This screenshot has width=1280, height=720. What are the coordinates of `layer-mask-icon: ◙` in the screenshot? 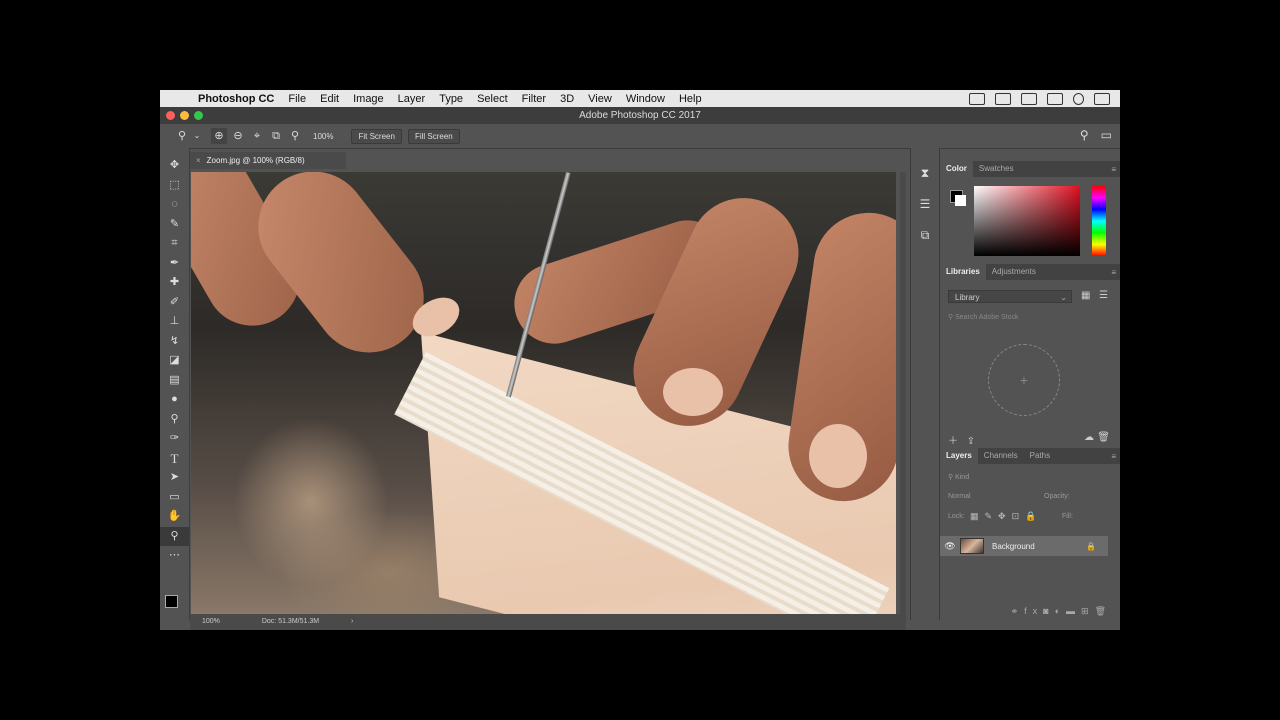 It's located at (1048, 611).